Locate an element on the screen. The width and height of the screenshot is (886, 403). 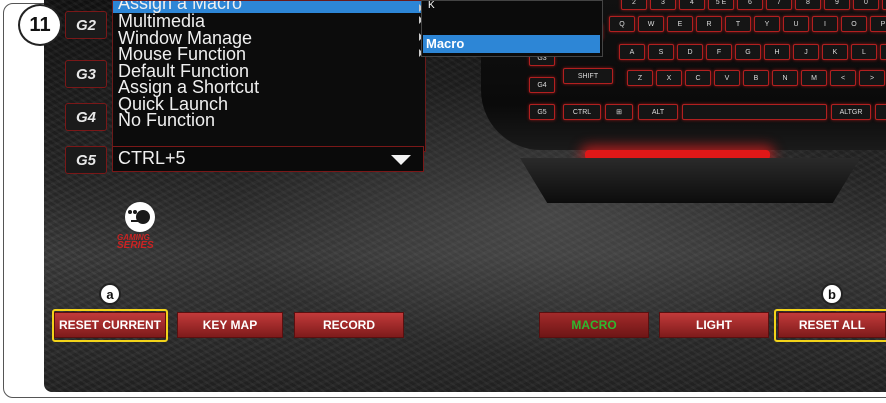
key-row2-3: R is located at coordinates (709, 24).